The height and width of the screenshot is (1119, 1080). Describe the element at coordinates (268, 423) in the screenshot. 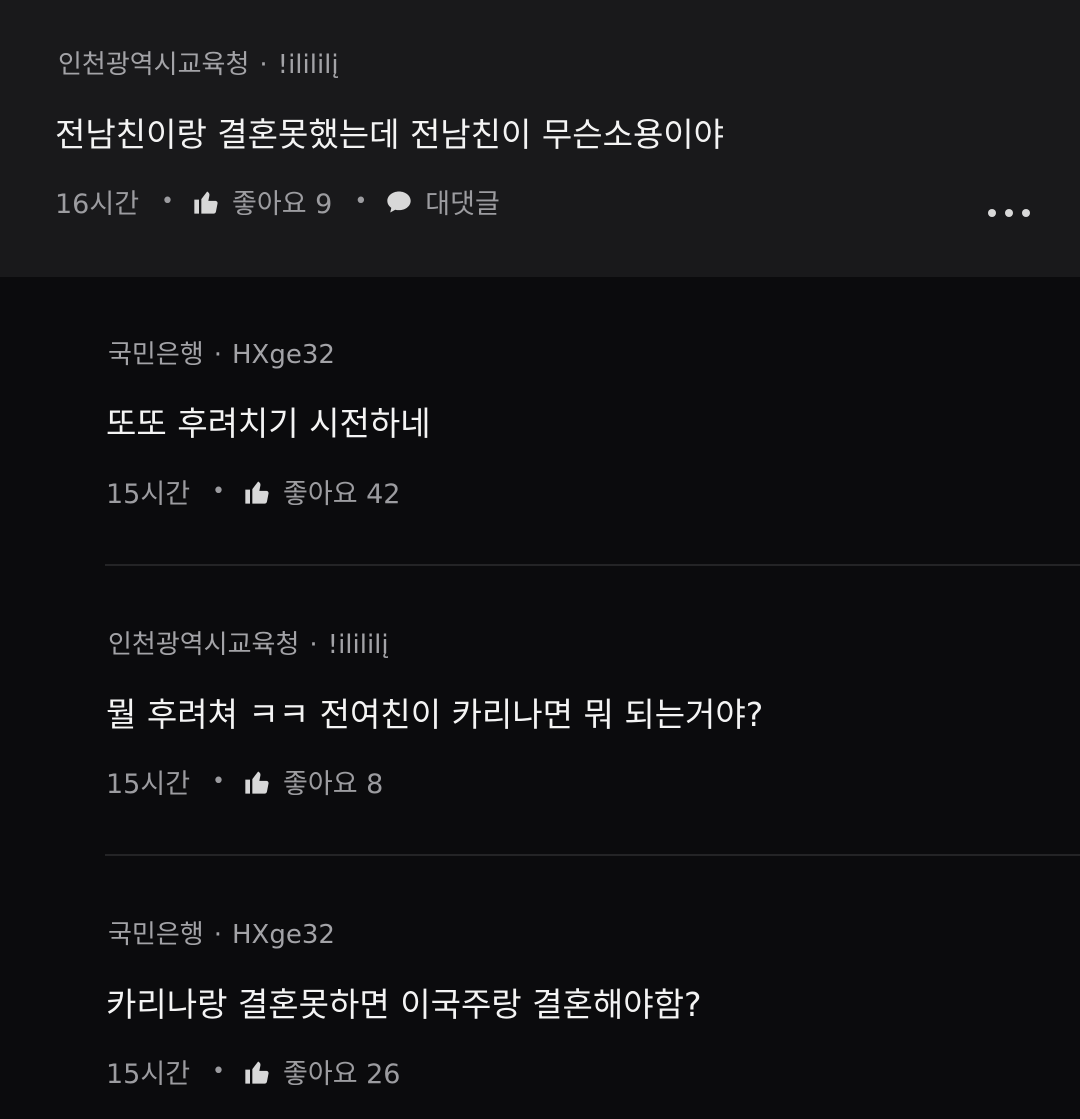

I see `comment-text: 또또 후려치기 시전하네` at that location.